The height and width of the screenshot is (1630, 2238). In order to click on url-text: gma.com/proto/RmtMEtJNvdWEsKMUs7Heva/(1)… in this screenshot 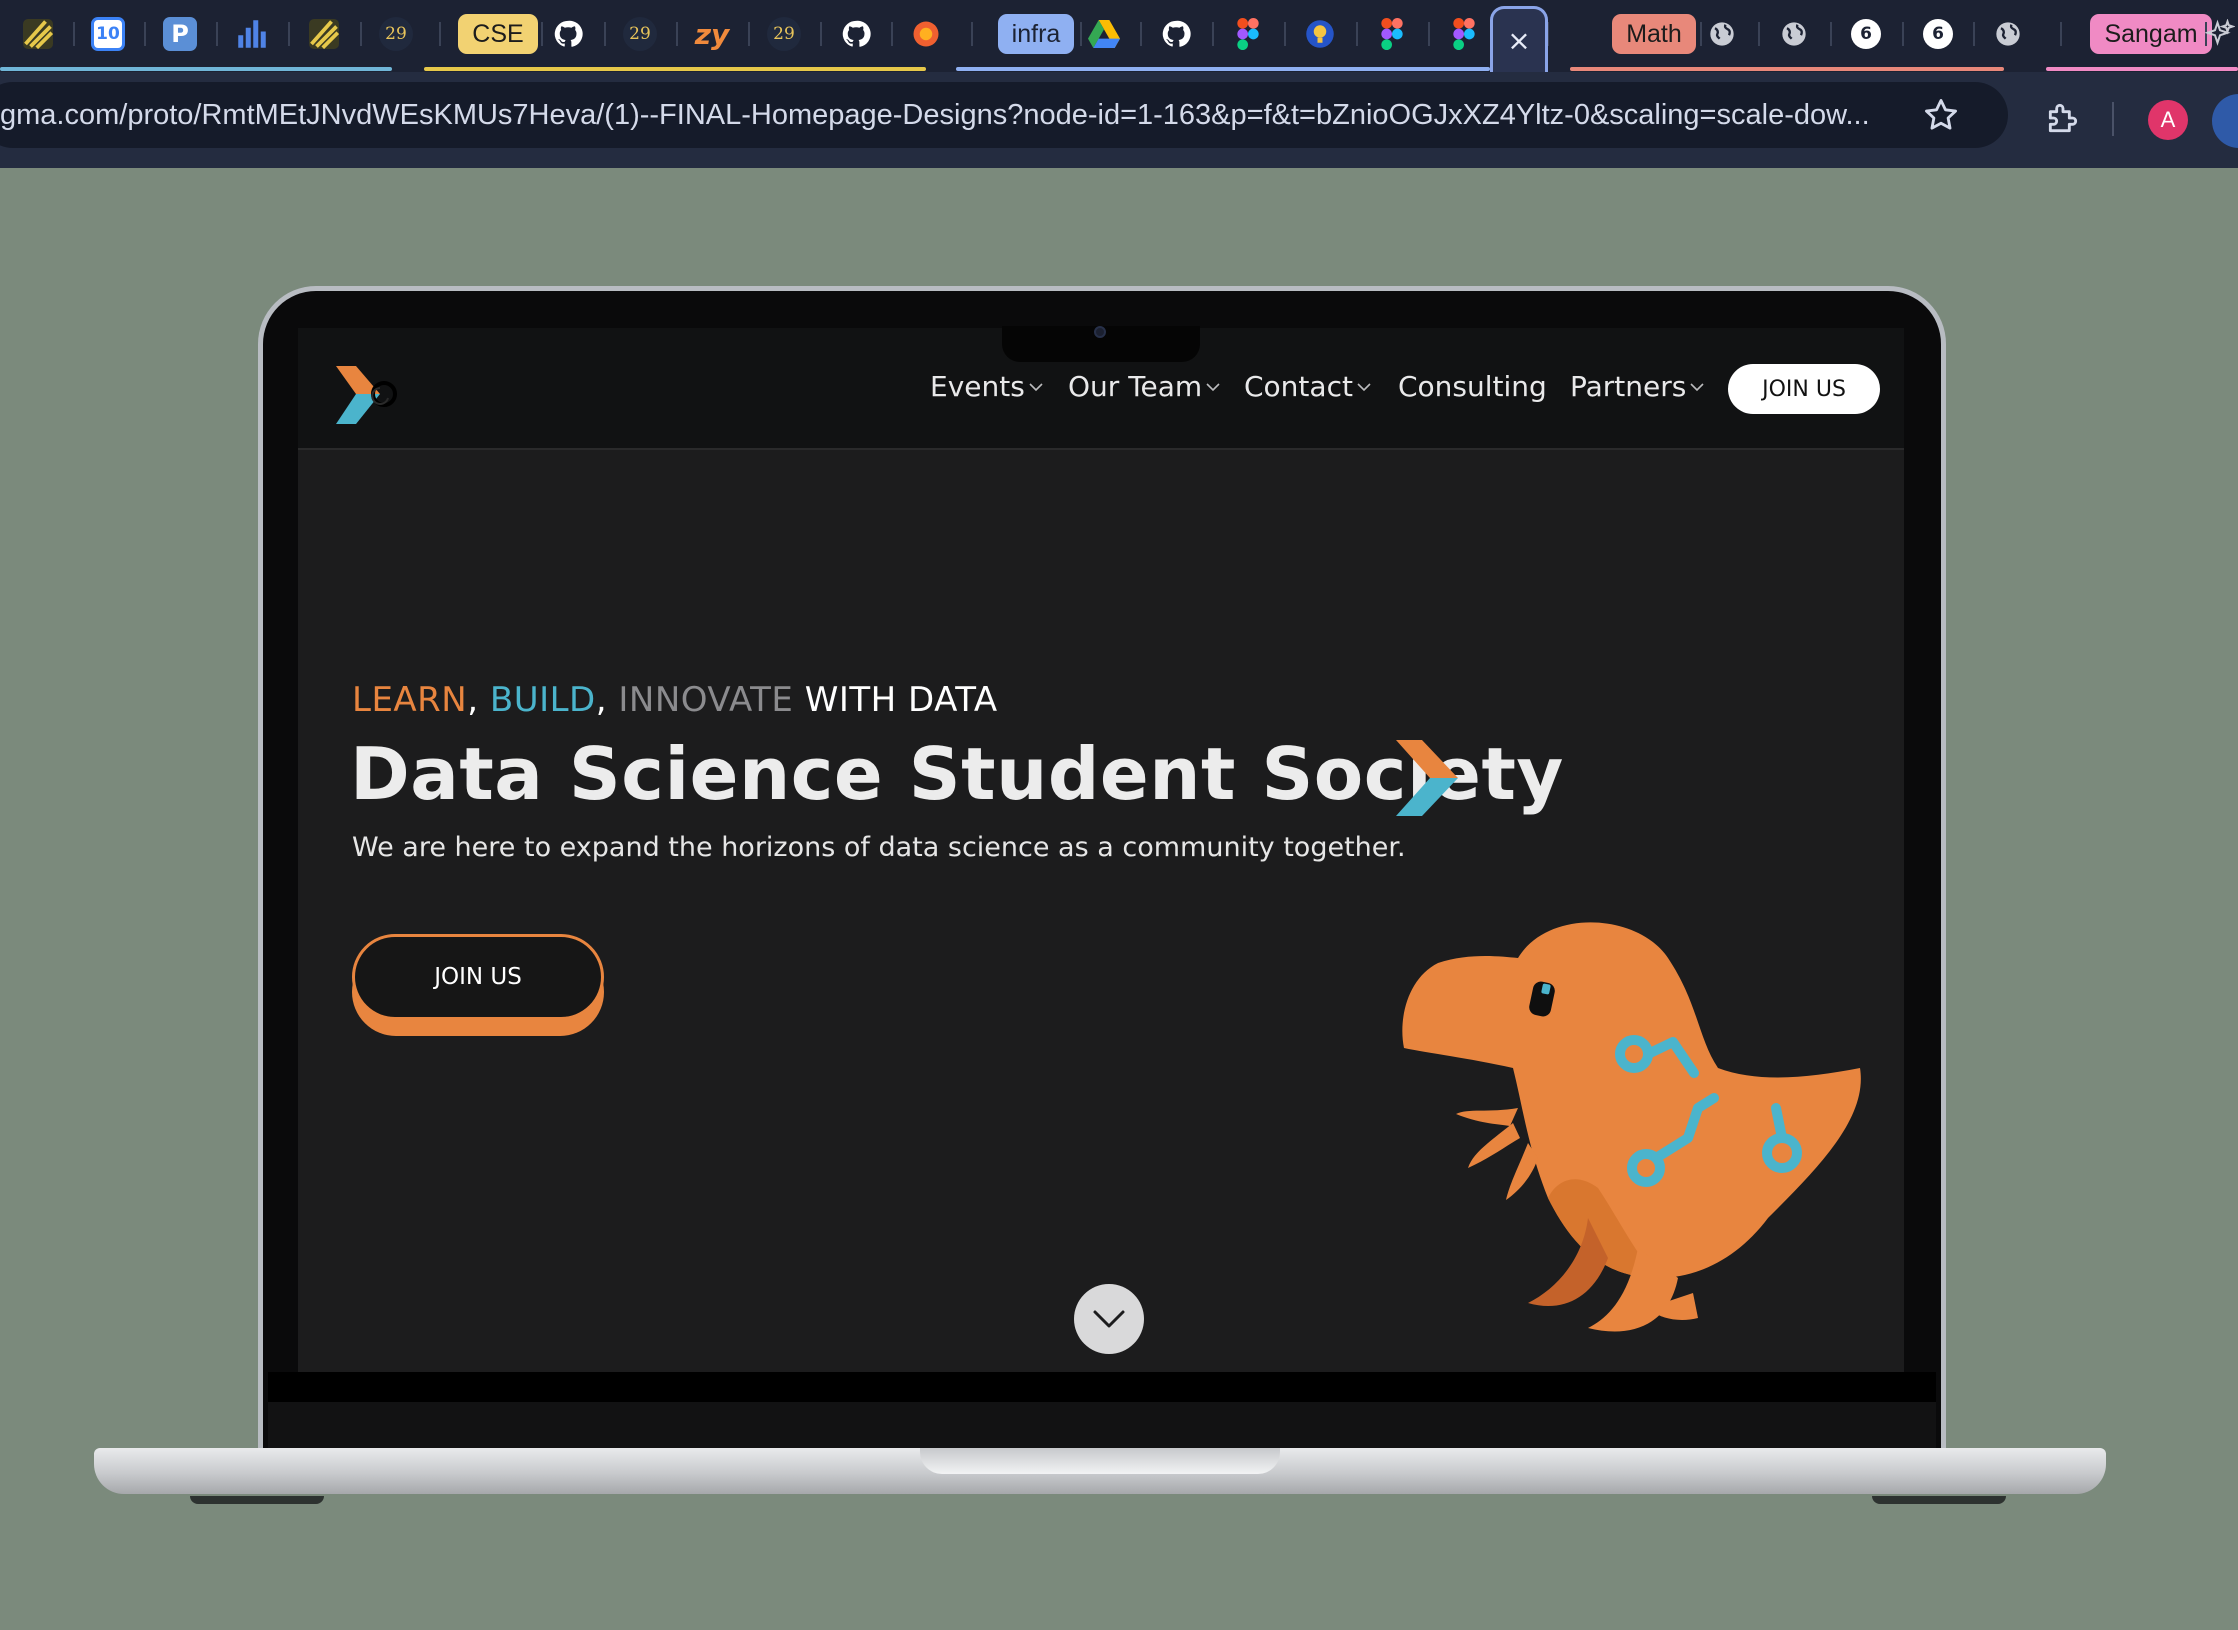, I will do `click(950, 115)`.